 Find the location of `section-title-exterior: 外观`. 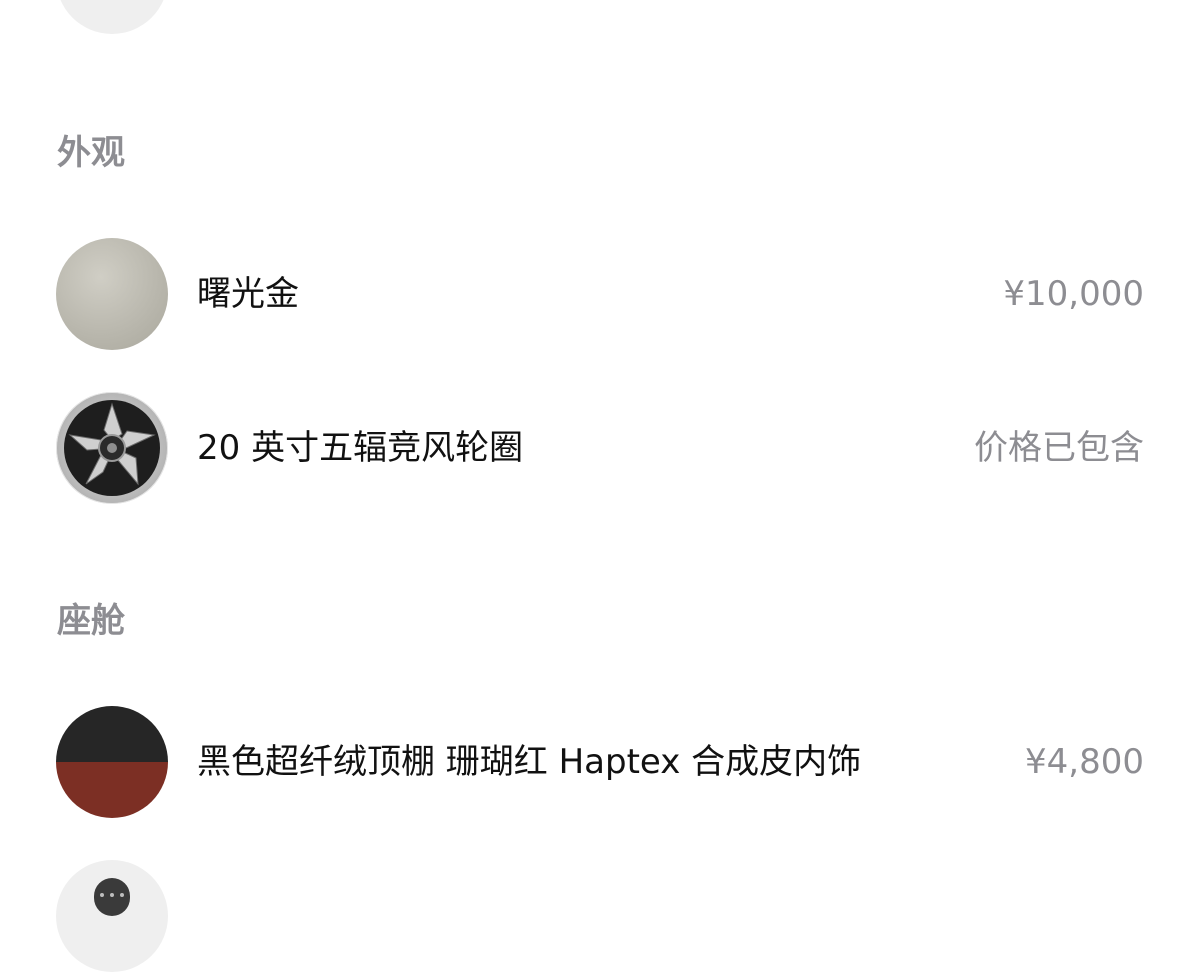

section-title-exterior: 外观 is located at coordinates (91, 153).